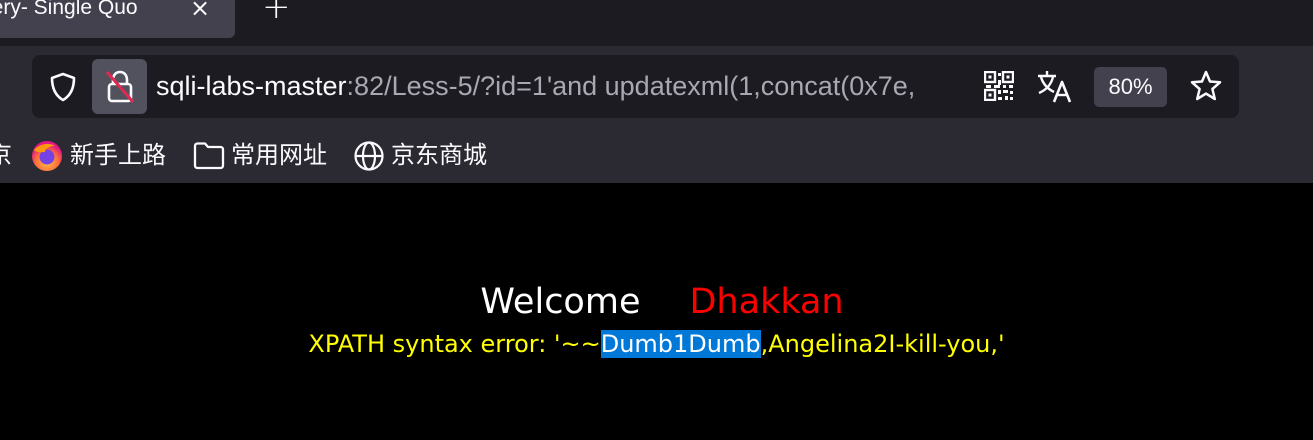 Image resolution: width=1313 pixels, height=440 pixels. What do you see at coordinates (200, 11) in the screenshot?
I see `tab-close-icon: ×` at bounding box center [200, 11].